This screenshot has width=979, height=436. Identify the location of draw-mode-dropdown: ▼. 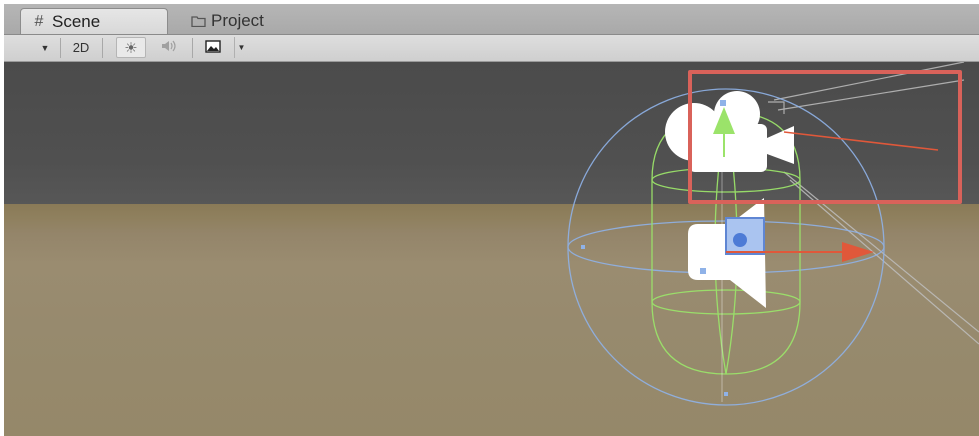
(45, 47).